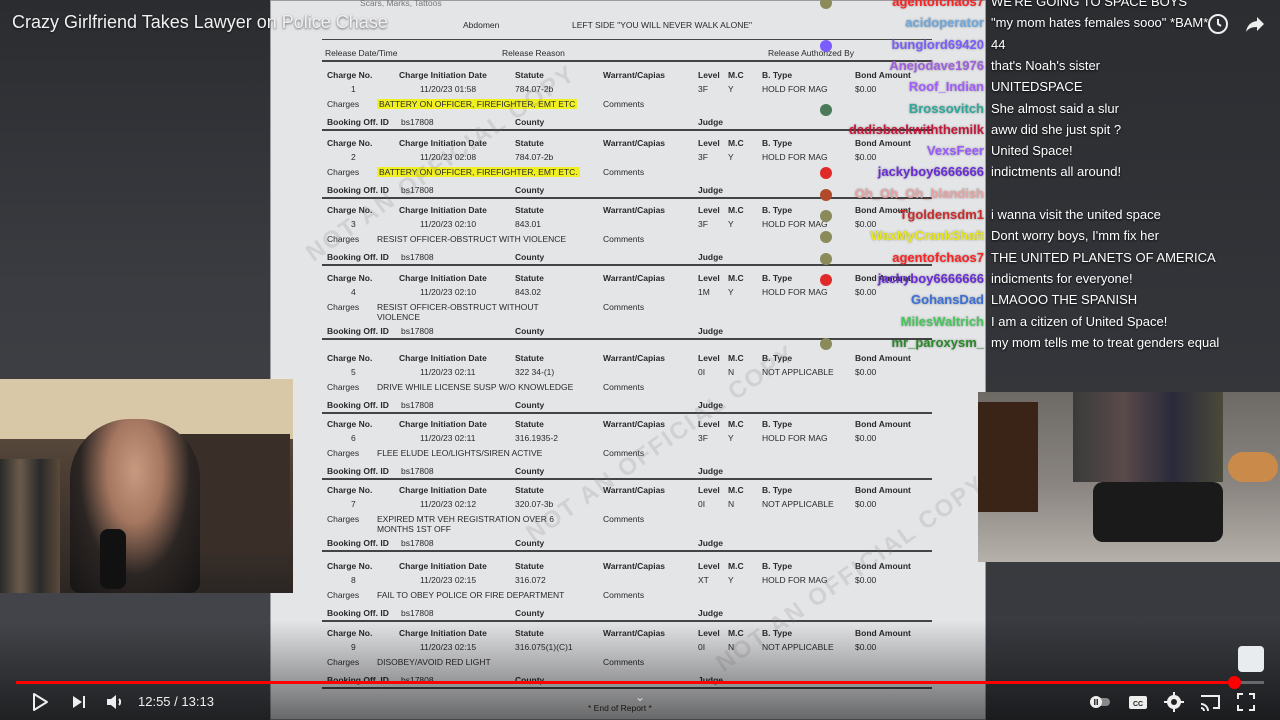  What do you see at coordinates (472, 239) in the screenshot?
I see `charge-description: RESIST OFFICER-OBSTRUCT WITH VIOLENCE` at bounding box center [472, 239].